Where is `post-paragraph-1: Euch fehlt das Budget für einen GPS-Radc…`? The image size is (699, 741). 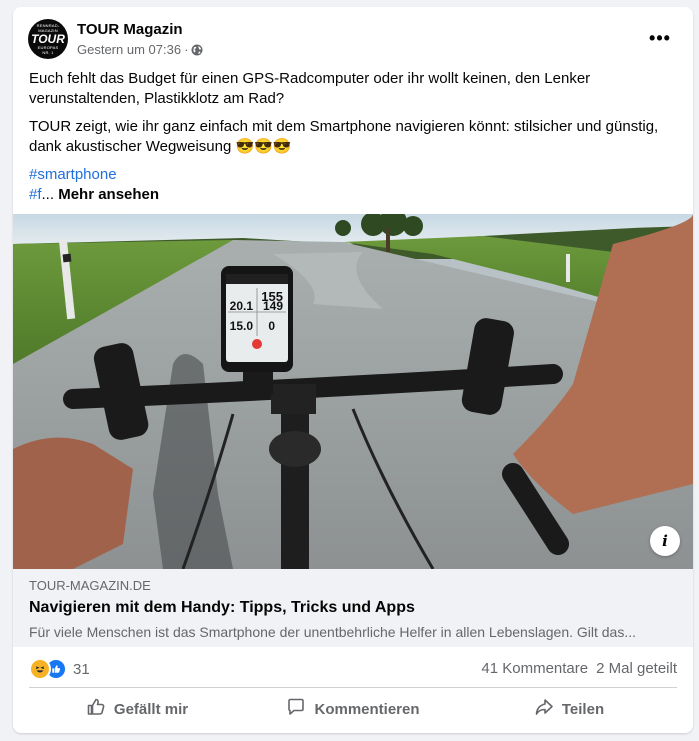
post-paragraph-1: Euch fehlt das Budget für einen GPS-Radc… is located at coordinates (310, 88).